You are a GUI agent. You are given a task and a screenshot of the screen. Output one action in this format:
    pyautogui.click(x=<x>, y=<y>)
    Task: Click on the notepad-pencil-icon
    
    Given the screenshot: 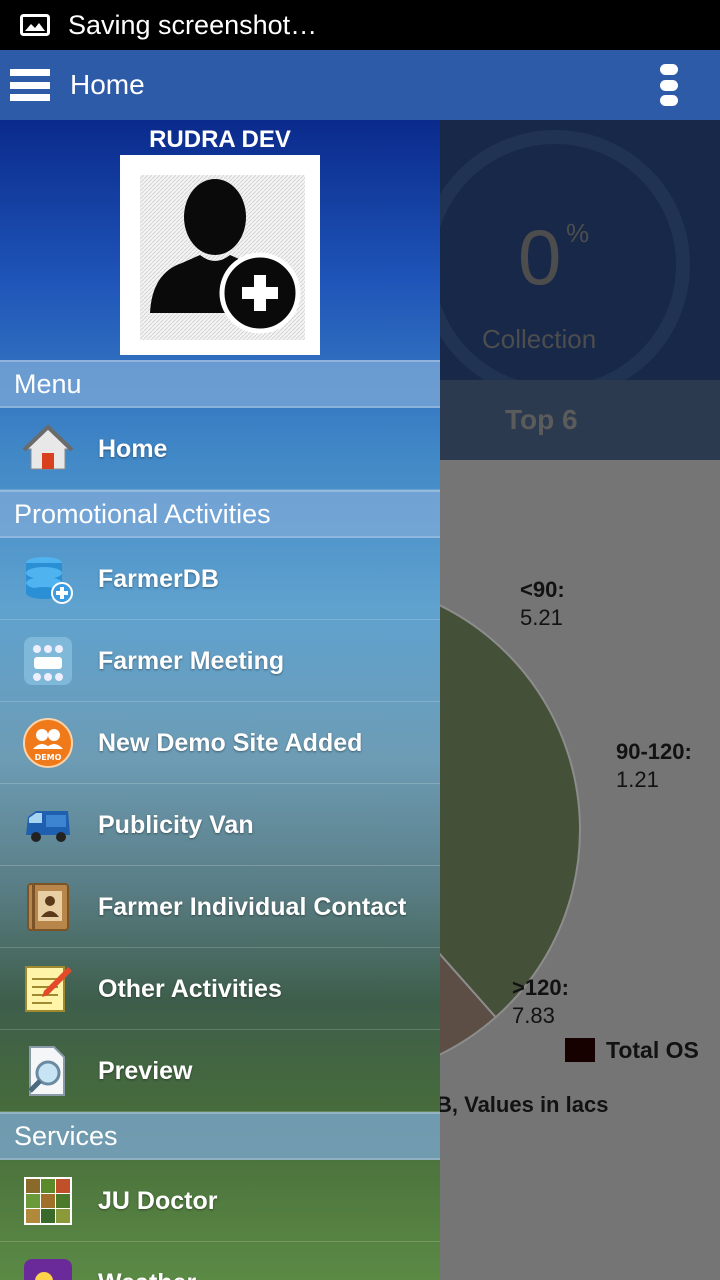 What is the action you would take?
    pyautogui.click(x=48, y=988)
    